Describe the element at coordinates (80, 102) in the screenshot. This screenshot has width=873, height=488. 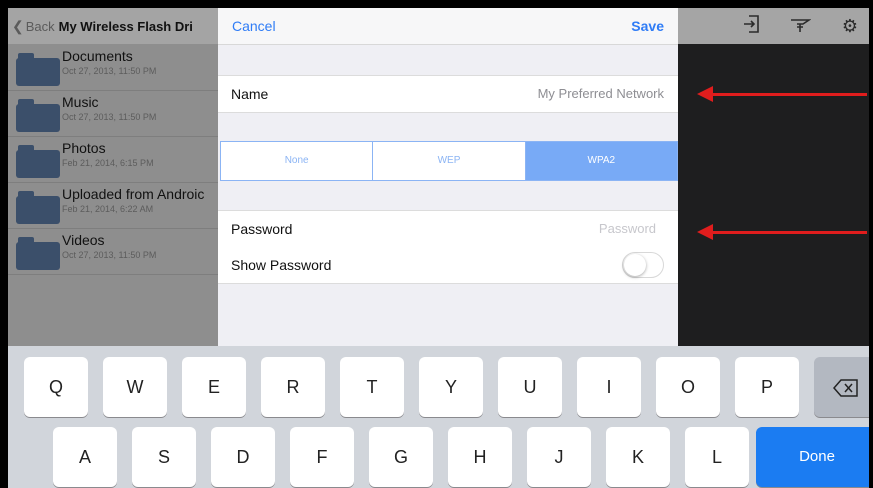
I see `folder-name: Music` at that location.